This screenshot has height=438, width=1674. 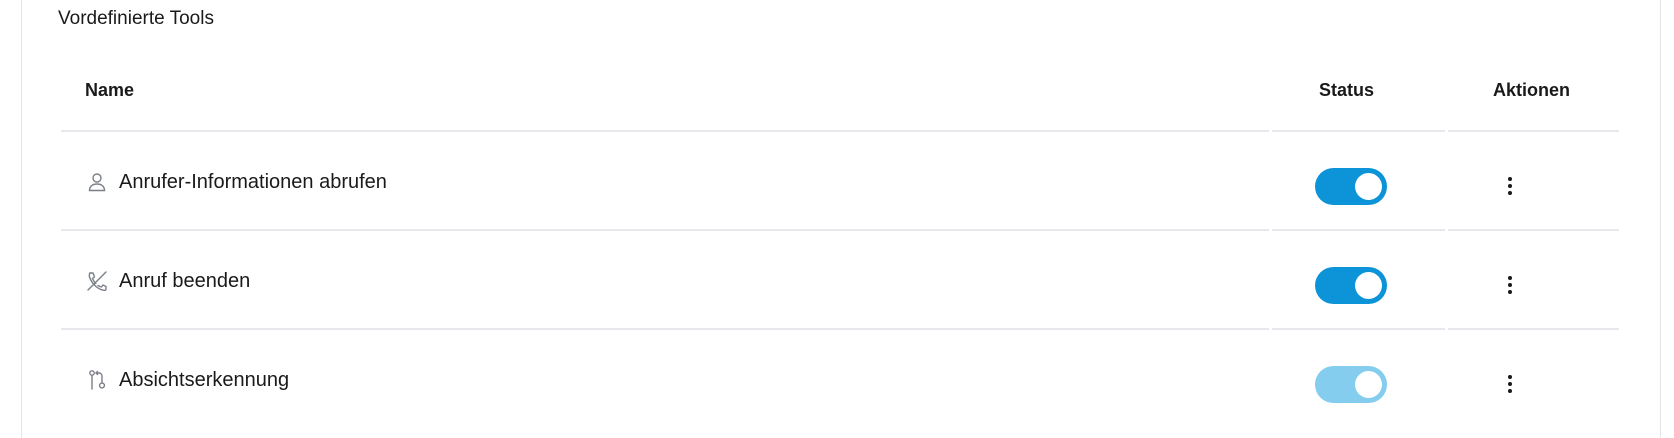 What do you see at coordinates (109, 90) in the screenshot?
I see `column-header-name: Name` at bounding box center [109, 90].